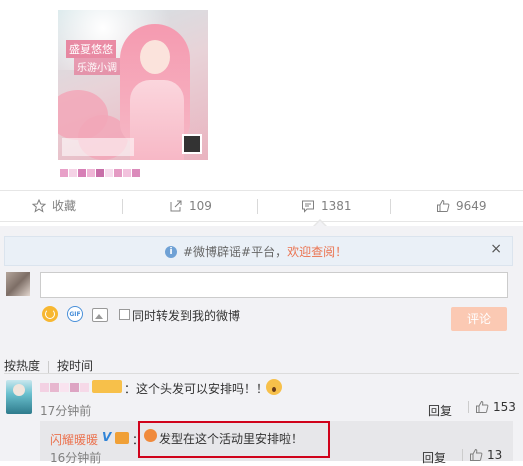 This screenshot has height=466, width=523. Describe the element at coordinates (274, 387) in the screenshot. I see `shocked-emoji-icon` at that location.